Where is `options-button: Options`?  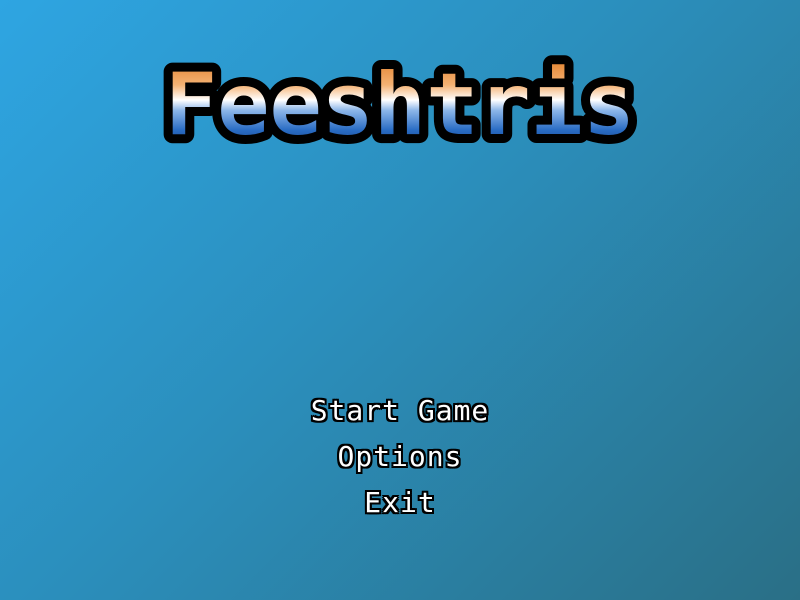
options-button: Options is located at coordinates (399, 457).